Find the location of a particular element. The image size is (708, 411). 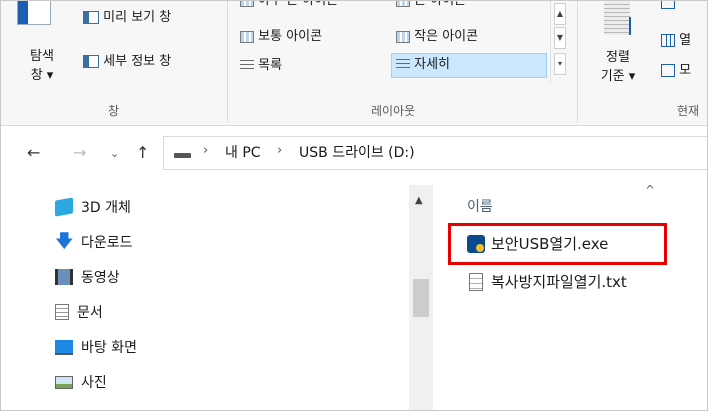

usb-drive-icon is located at coordinates (182, 155).